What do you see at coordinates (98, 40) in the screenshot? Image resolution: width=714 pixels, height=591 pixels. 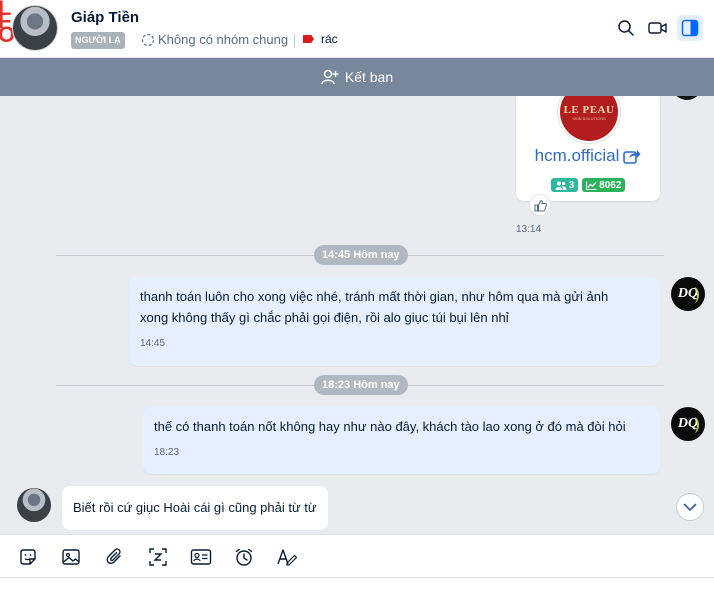 I see `stranger-badge: NGƯỜI LẠ` at bounding box center [98, 40].